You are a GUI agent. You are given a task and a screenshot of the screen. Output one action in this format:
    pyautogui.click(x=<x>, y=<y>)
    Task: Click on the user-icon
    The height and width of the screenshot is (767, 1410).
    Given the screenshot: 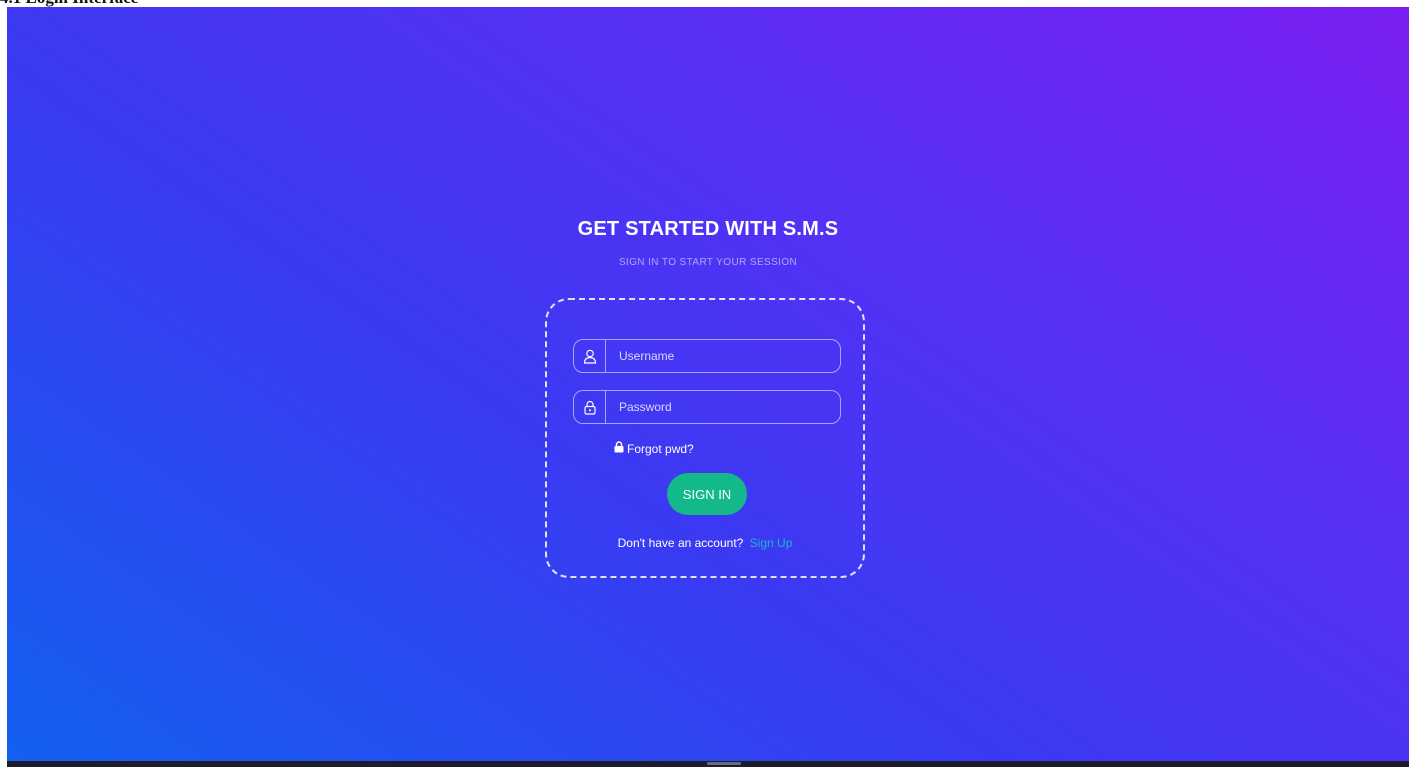 What is the action you would take?
    pyautogui.click(x=590, y=356)
    